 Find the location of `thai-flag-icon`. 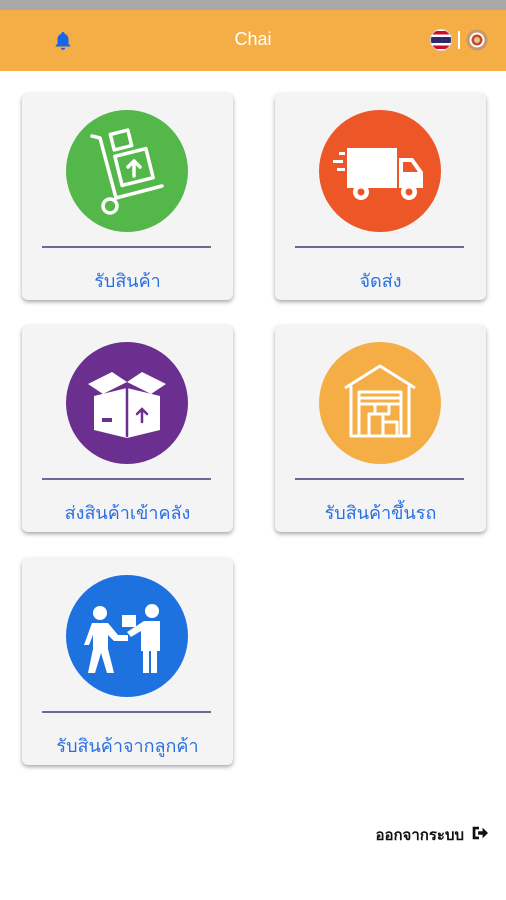

thai-flag-icon is located at coordinates (441, 40).